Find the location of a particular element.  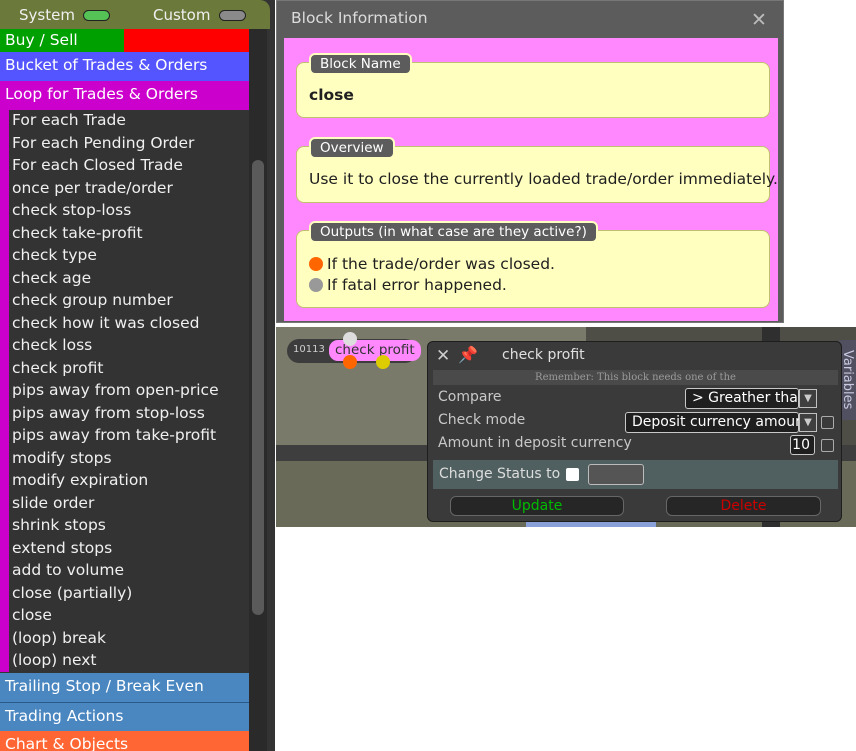

sidebar-block-item: pips away from open-price is located at coordinates (115, 390).